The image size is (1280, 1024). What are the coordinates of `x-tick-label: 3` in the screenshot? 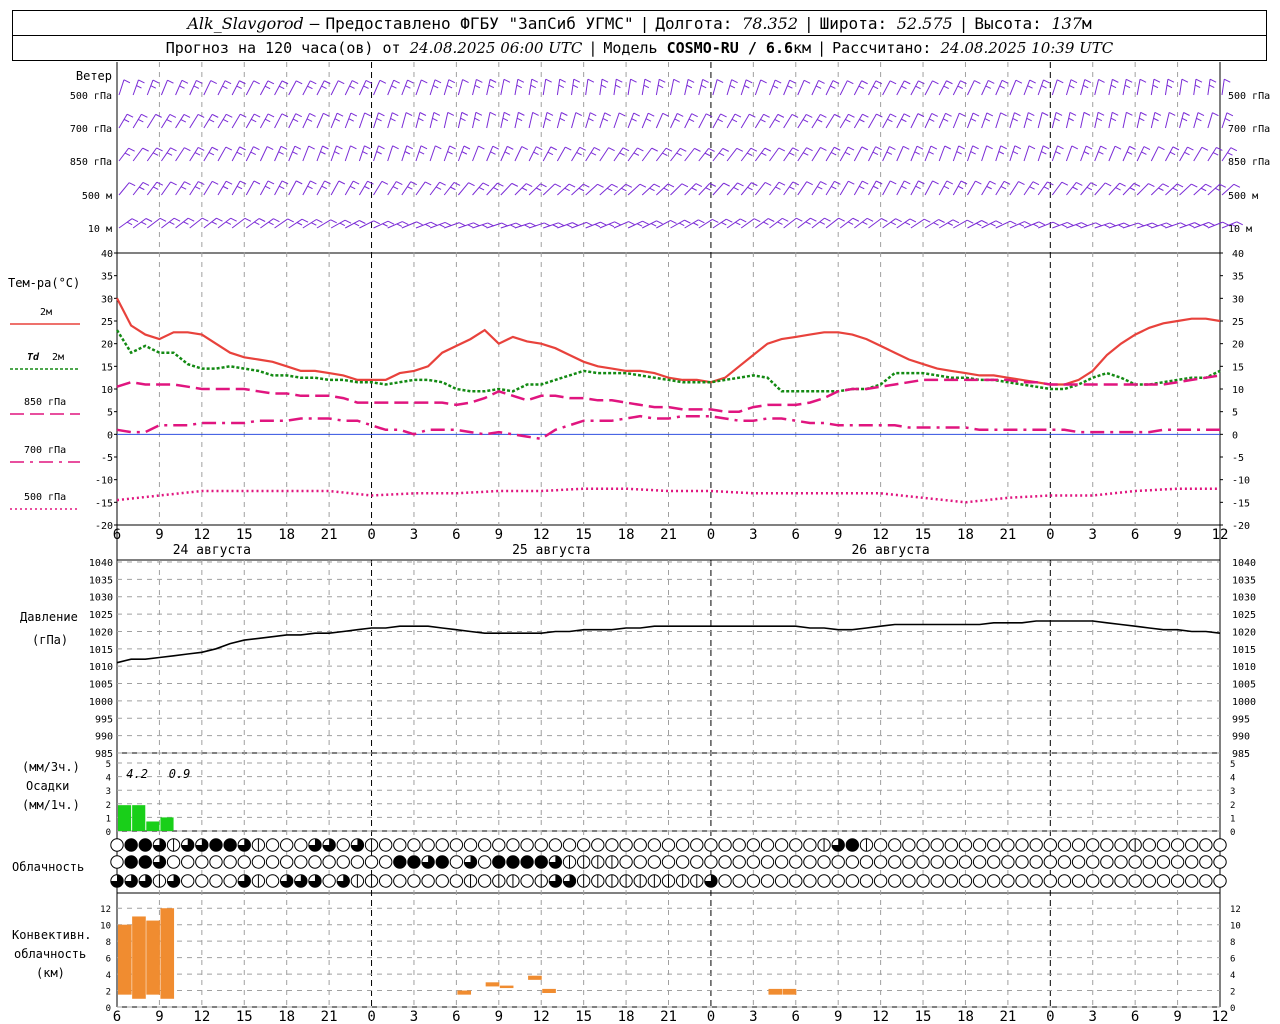 It's located at (1093, 1016).